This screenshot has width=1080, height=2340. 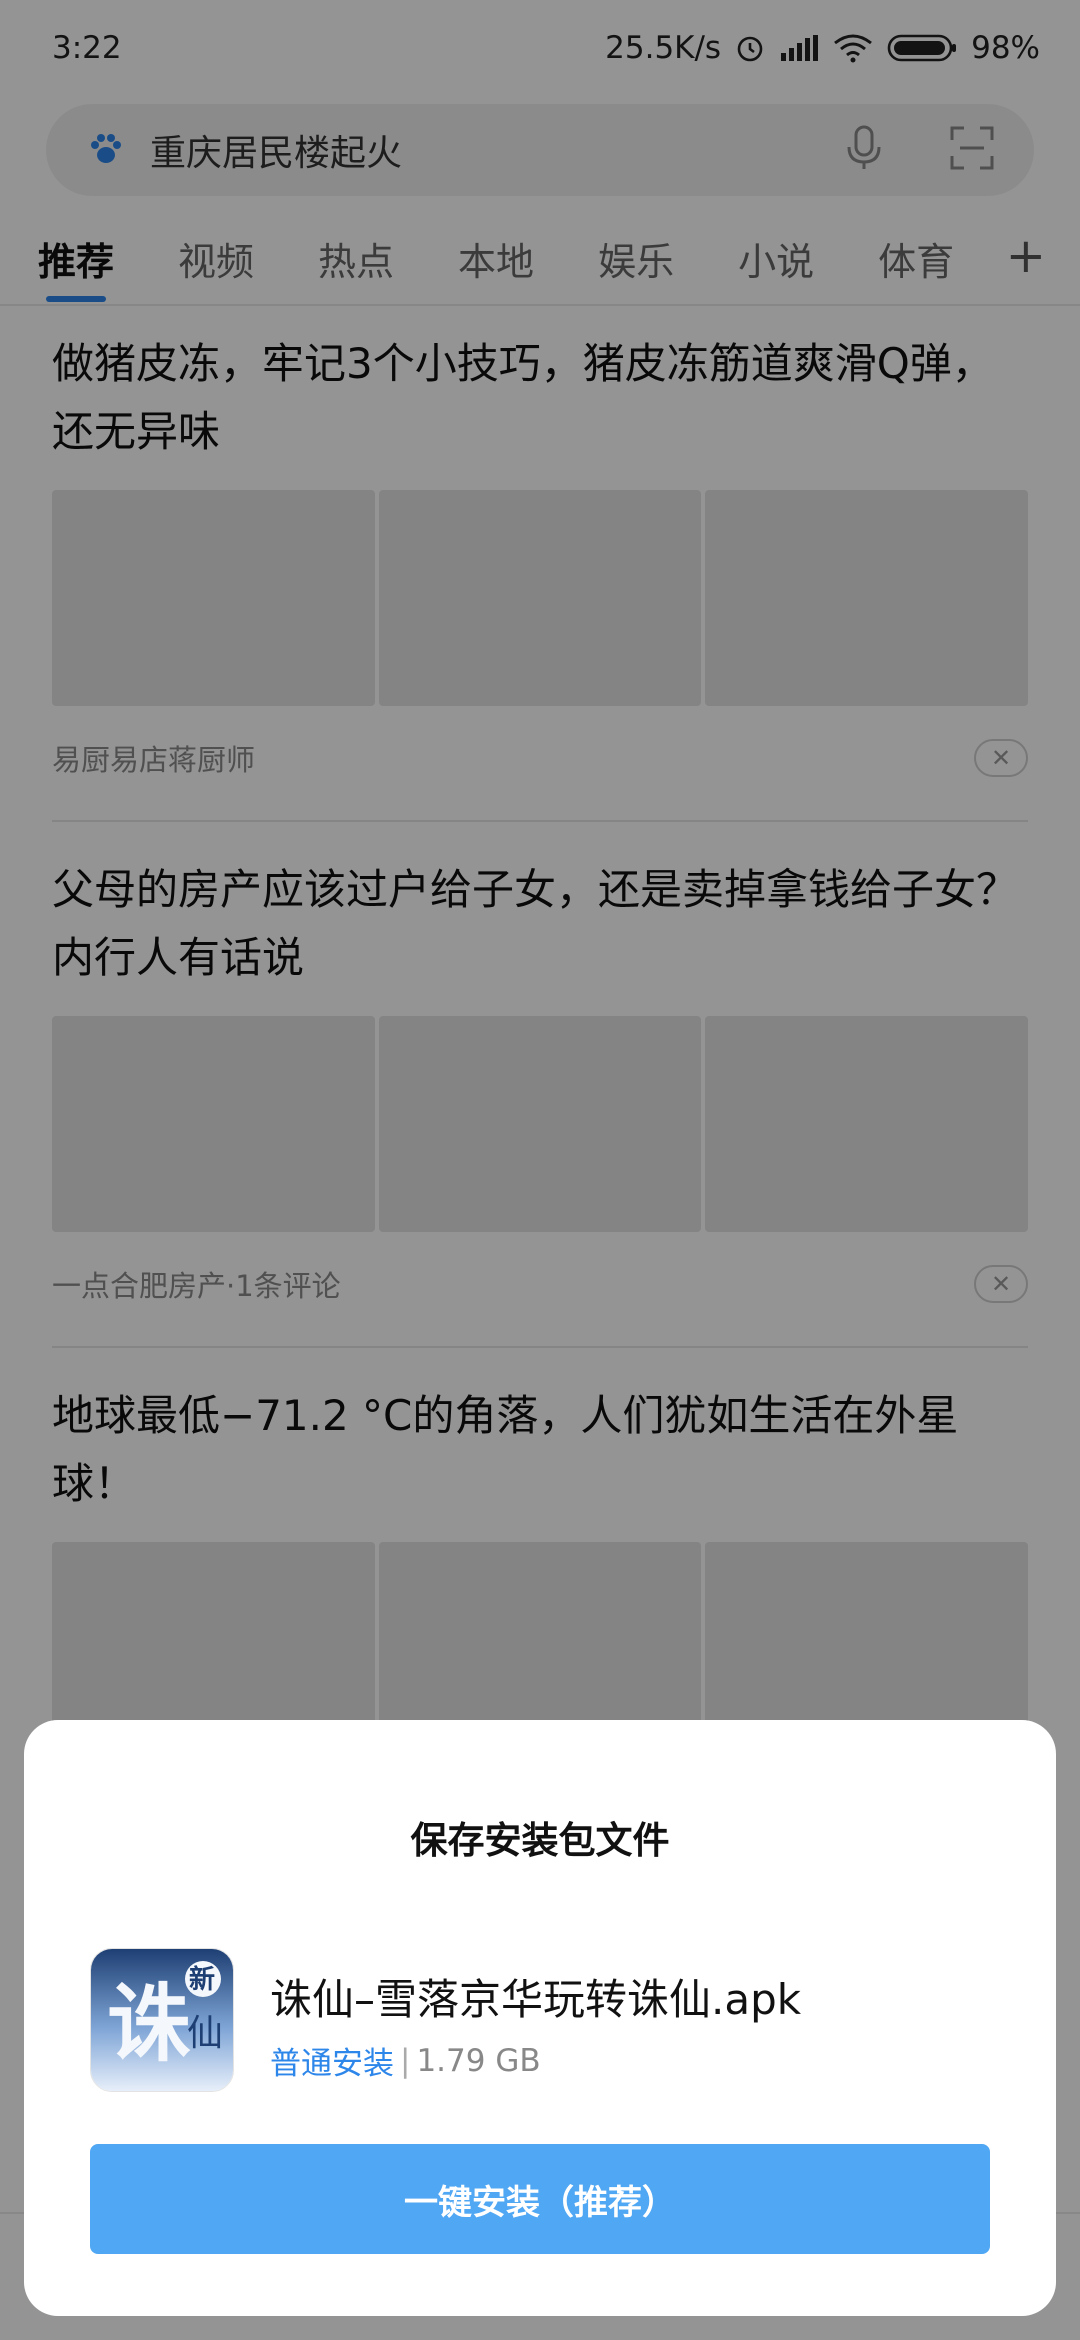 What do you see at coordinates (332, 2060) in the screenshot?
I see `install-type-link: 普通安装` at bounding box center [332, 2060].